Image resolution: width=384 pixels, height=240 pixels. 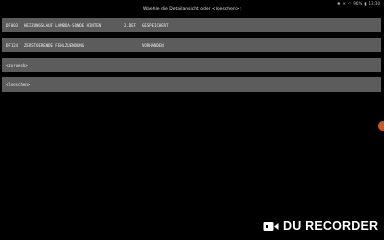 What do you see at coordinates (271, 226) in the screenshot?
I see `video-camera-icon` at bounding box center [271, 226].